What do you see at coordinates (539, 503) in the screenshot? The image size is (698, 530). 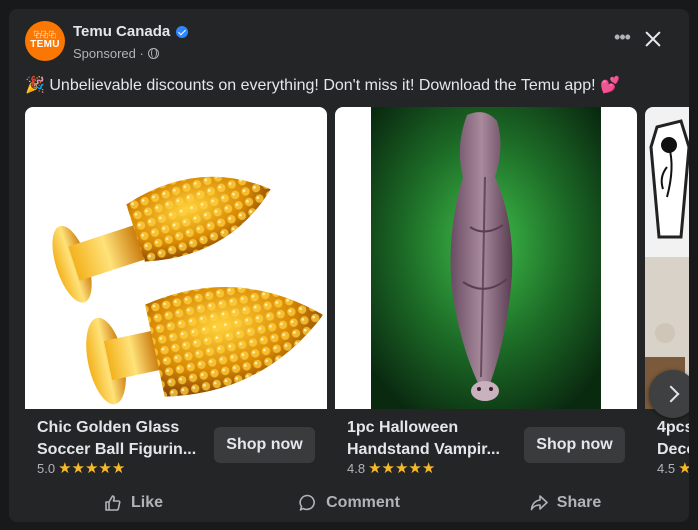 I see `share-icon` at bounding box center [539, 503].